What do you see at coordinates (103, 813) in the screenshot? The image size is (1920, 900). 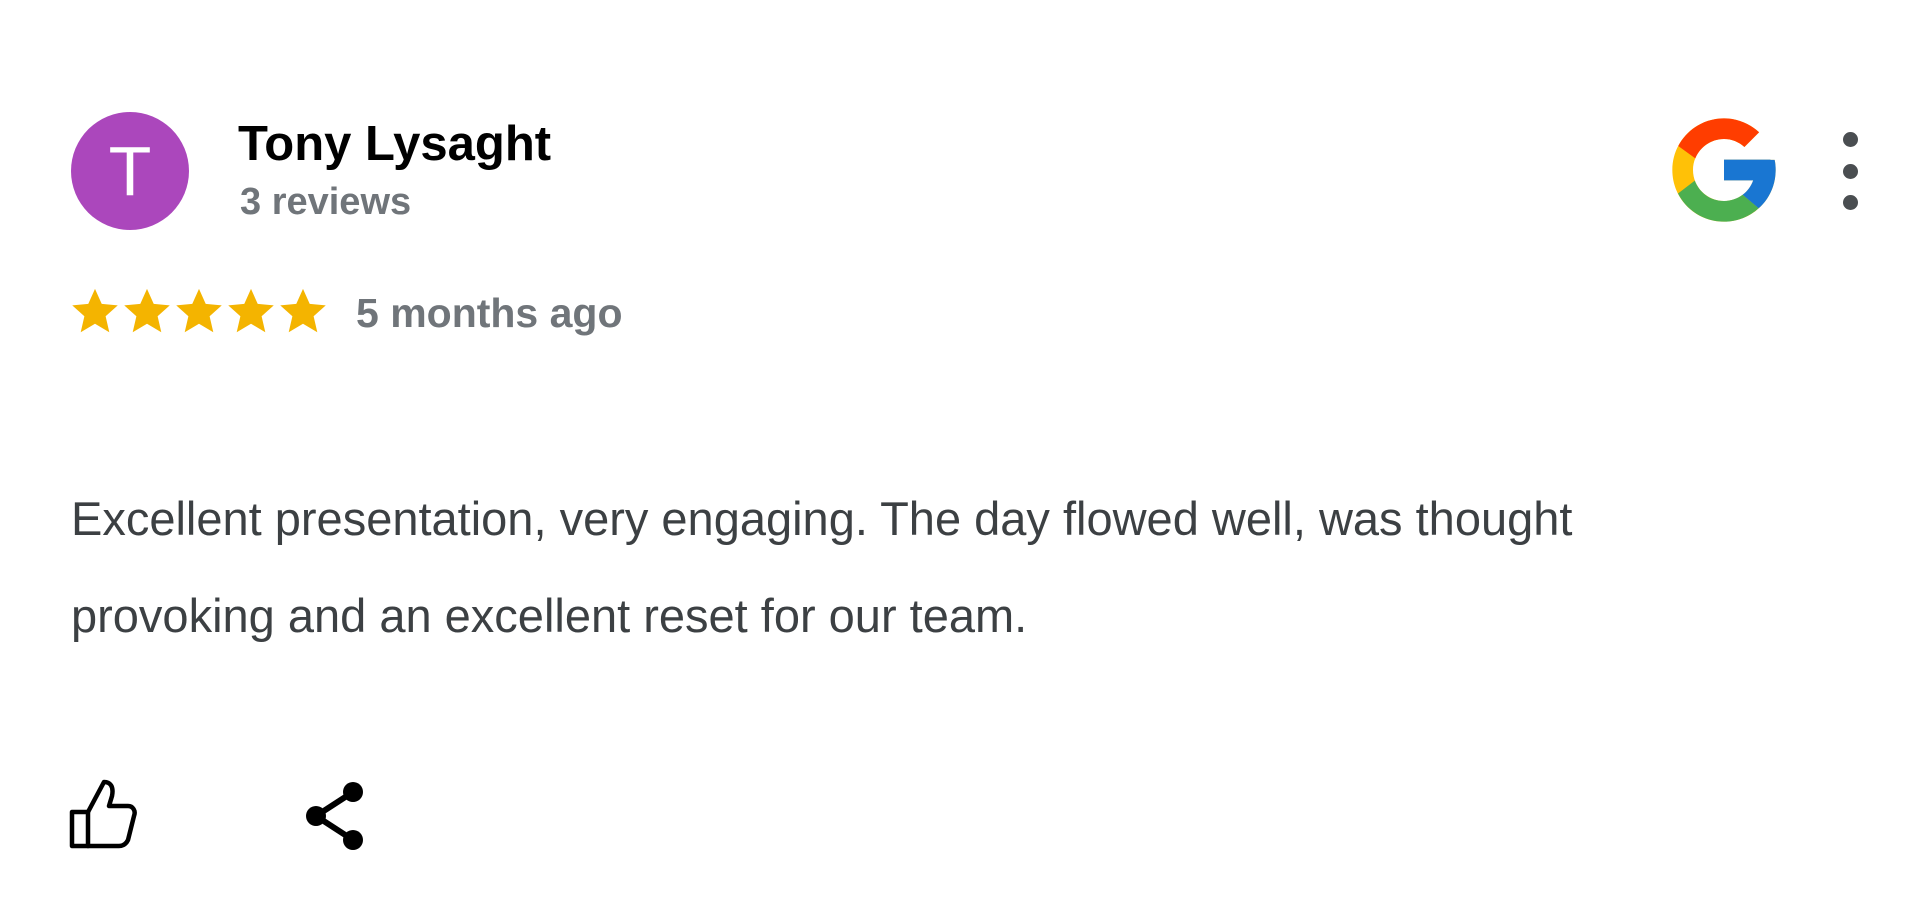 I see `thumbs-up-icon` at bounding box center [103, 813].